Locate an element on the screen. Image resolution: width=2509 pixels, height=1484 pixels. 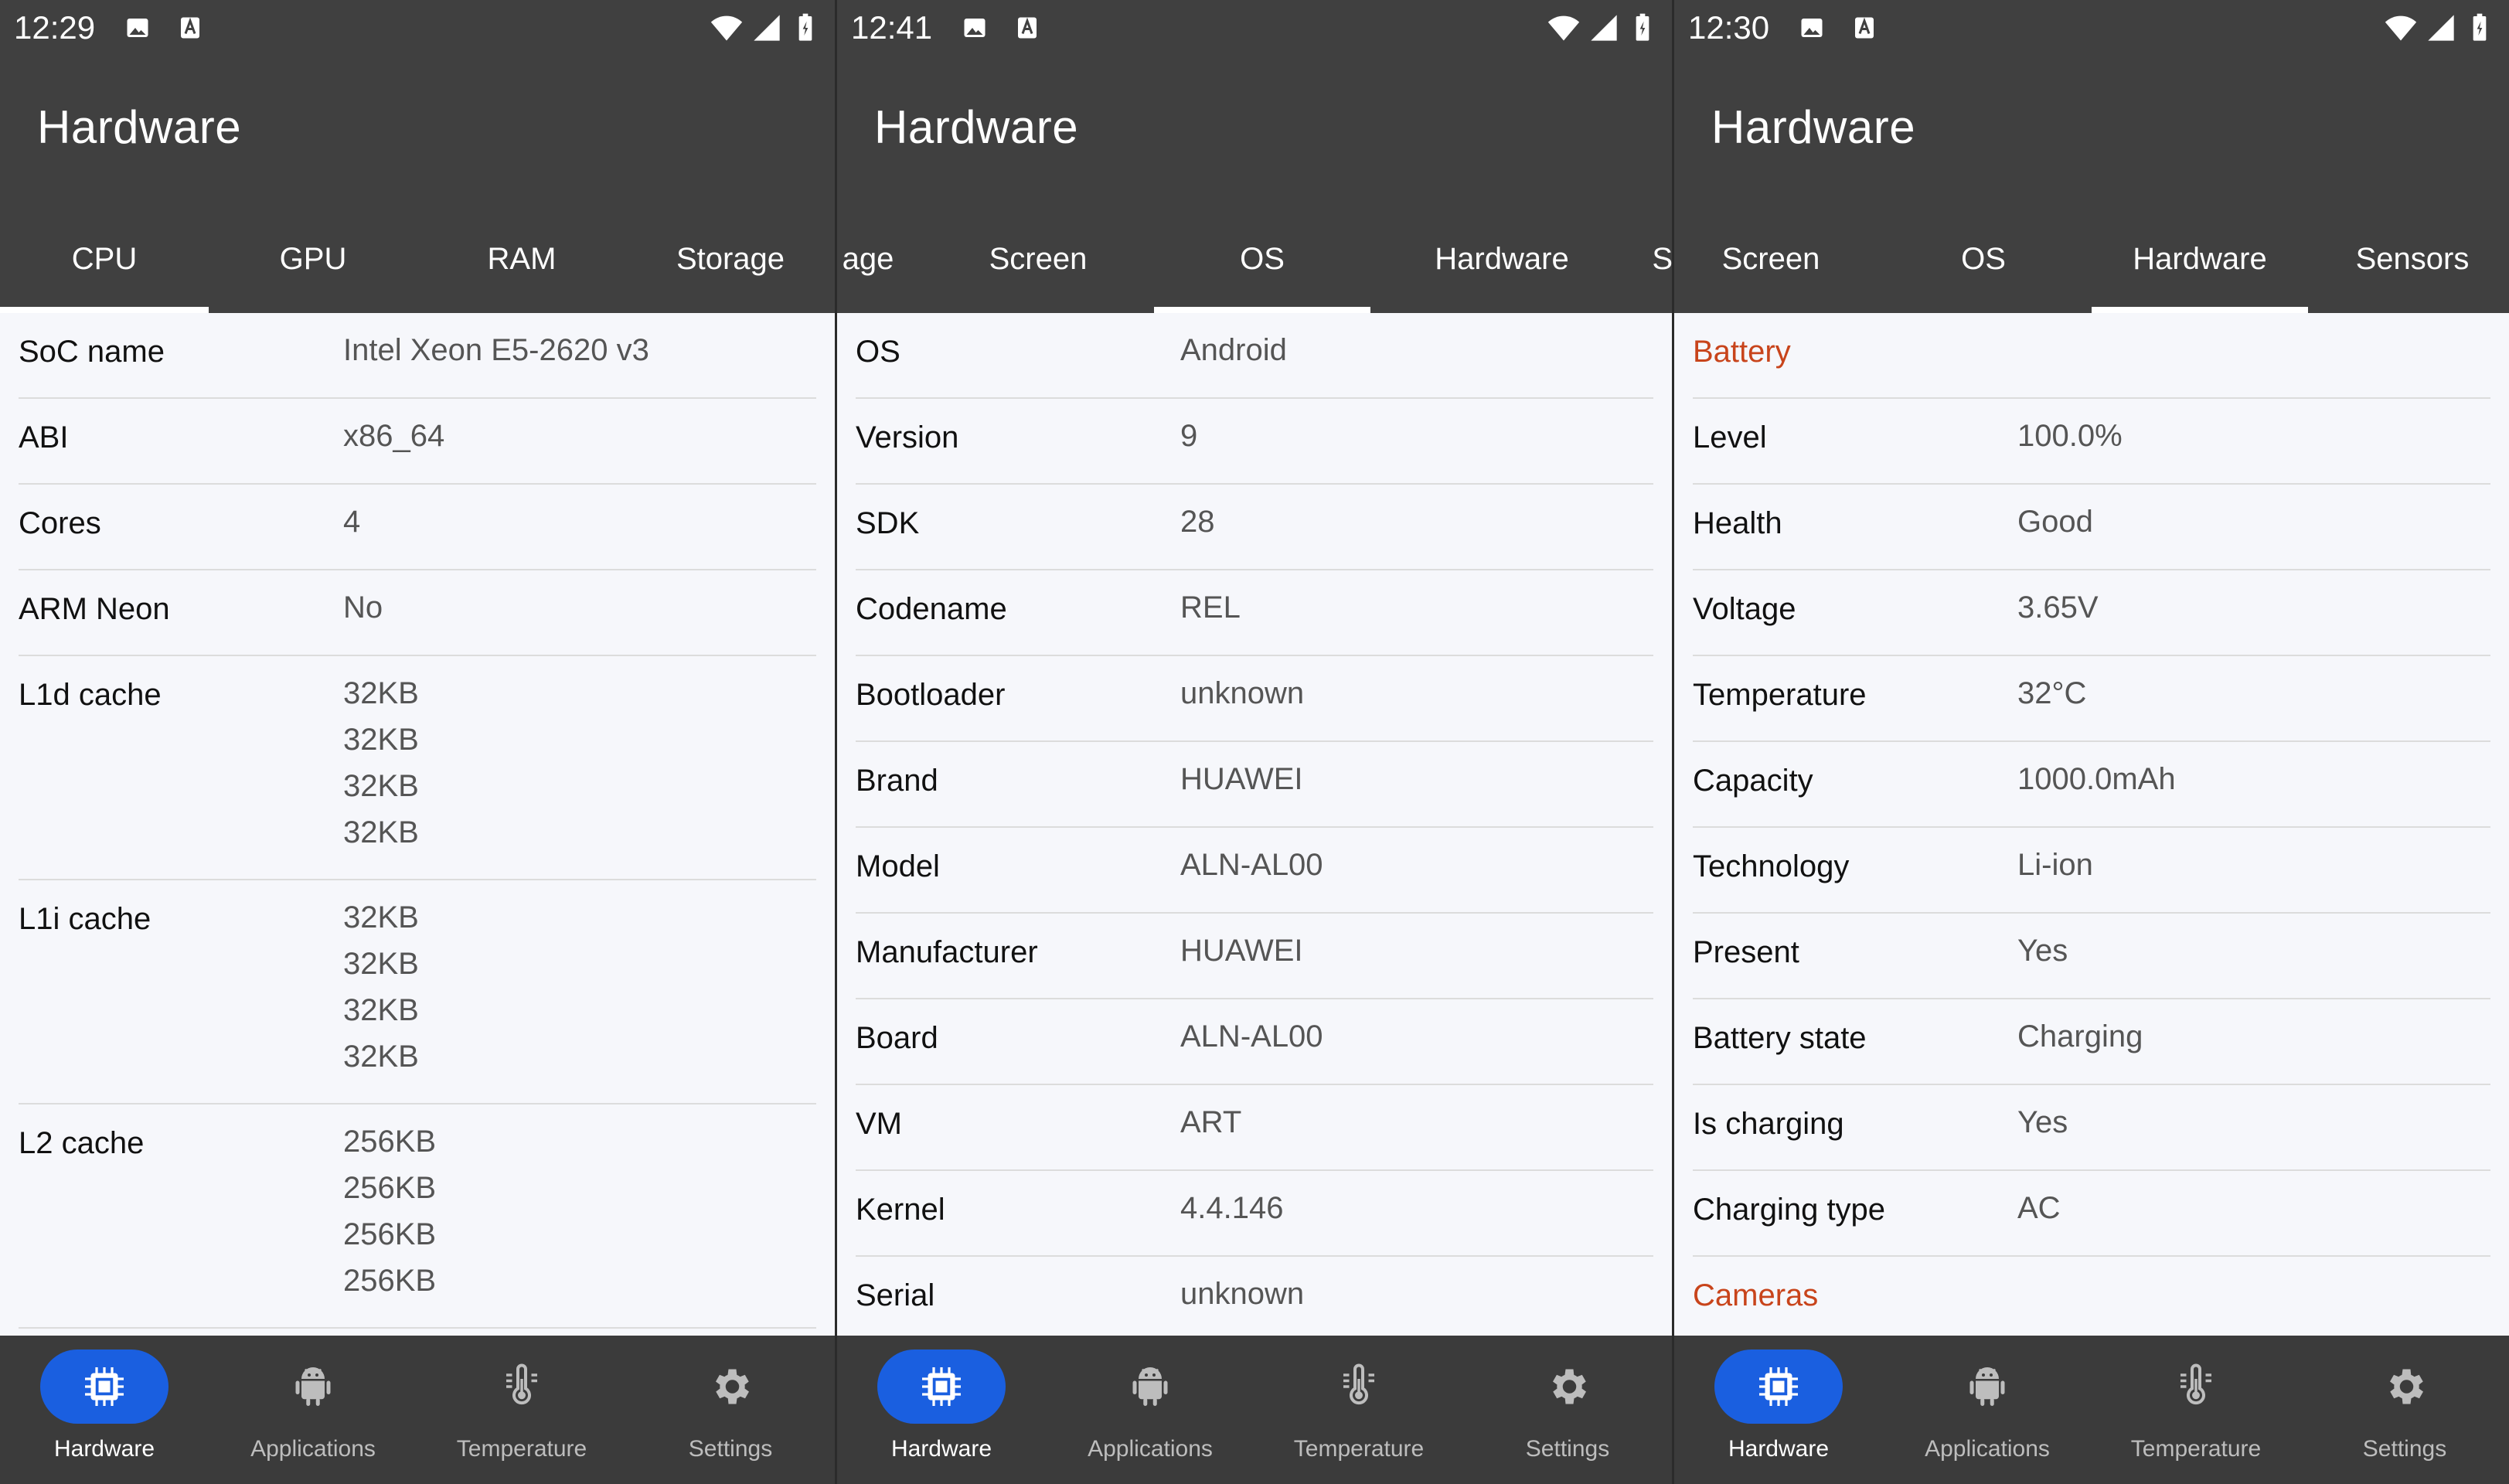
info-row: SDK 28 is located at coordinates (1254, 527).